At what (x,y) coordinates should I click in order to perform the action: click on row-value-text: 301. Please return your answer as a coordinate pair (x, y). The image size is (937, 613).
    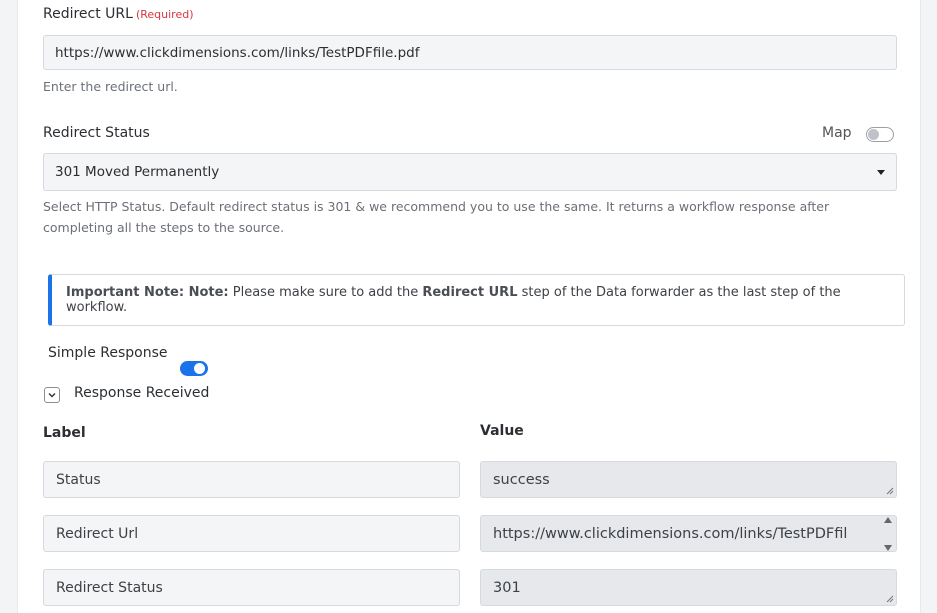
    Looking at the image, I should click on (507, 587).